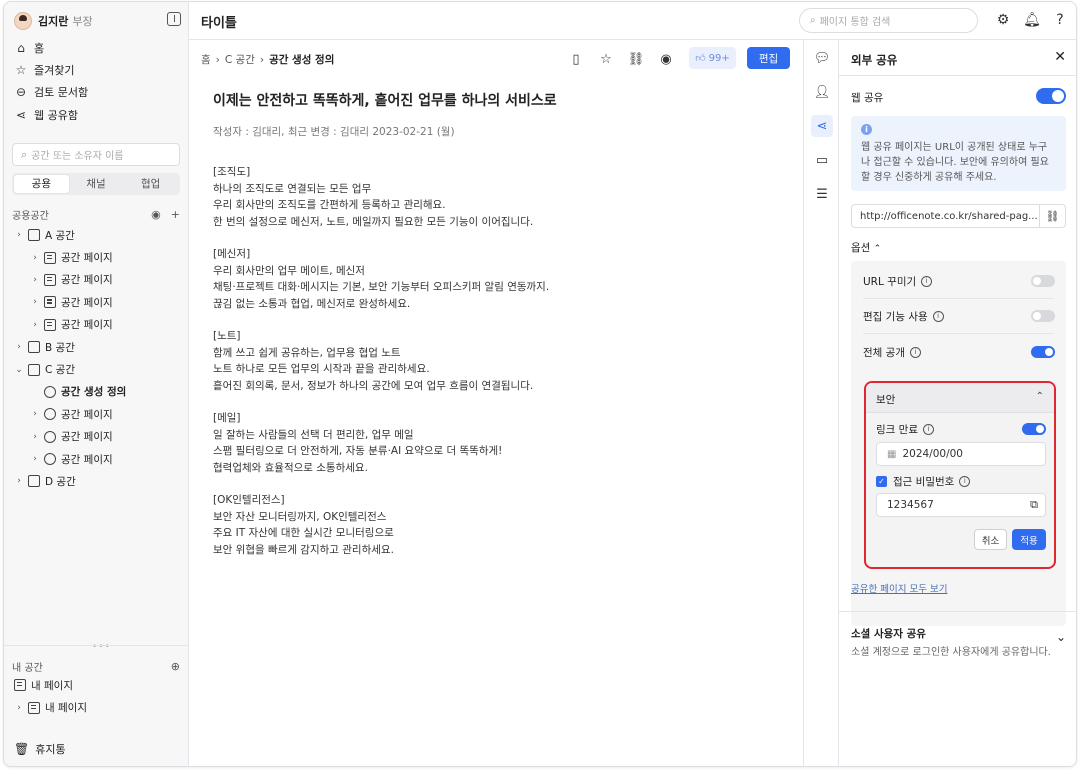 This screenshot has height=770, width=1080. Describe the element at coordinates (54, 70) in the screenshot. I see `nav-favorites-label: 즐겨찾기` at that location.